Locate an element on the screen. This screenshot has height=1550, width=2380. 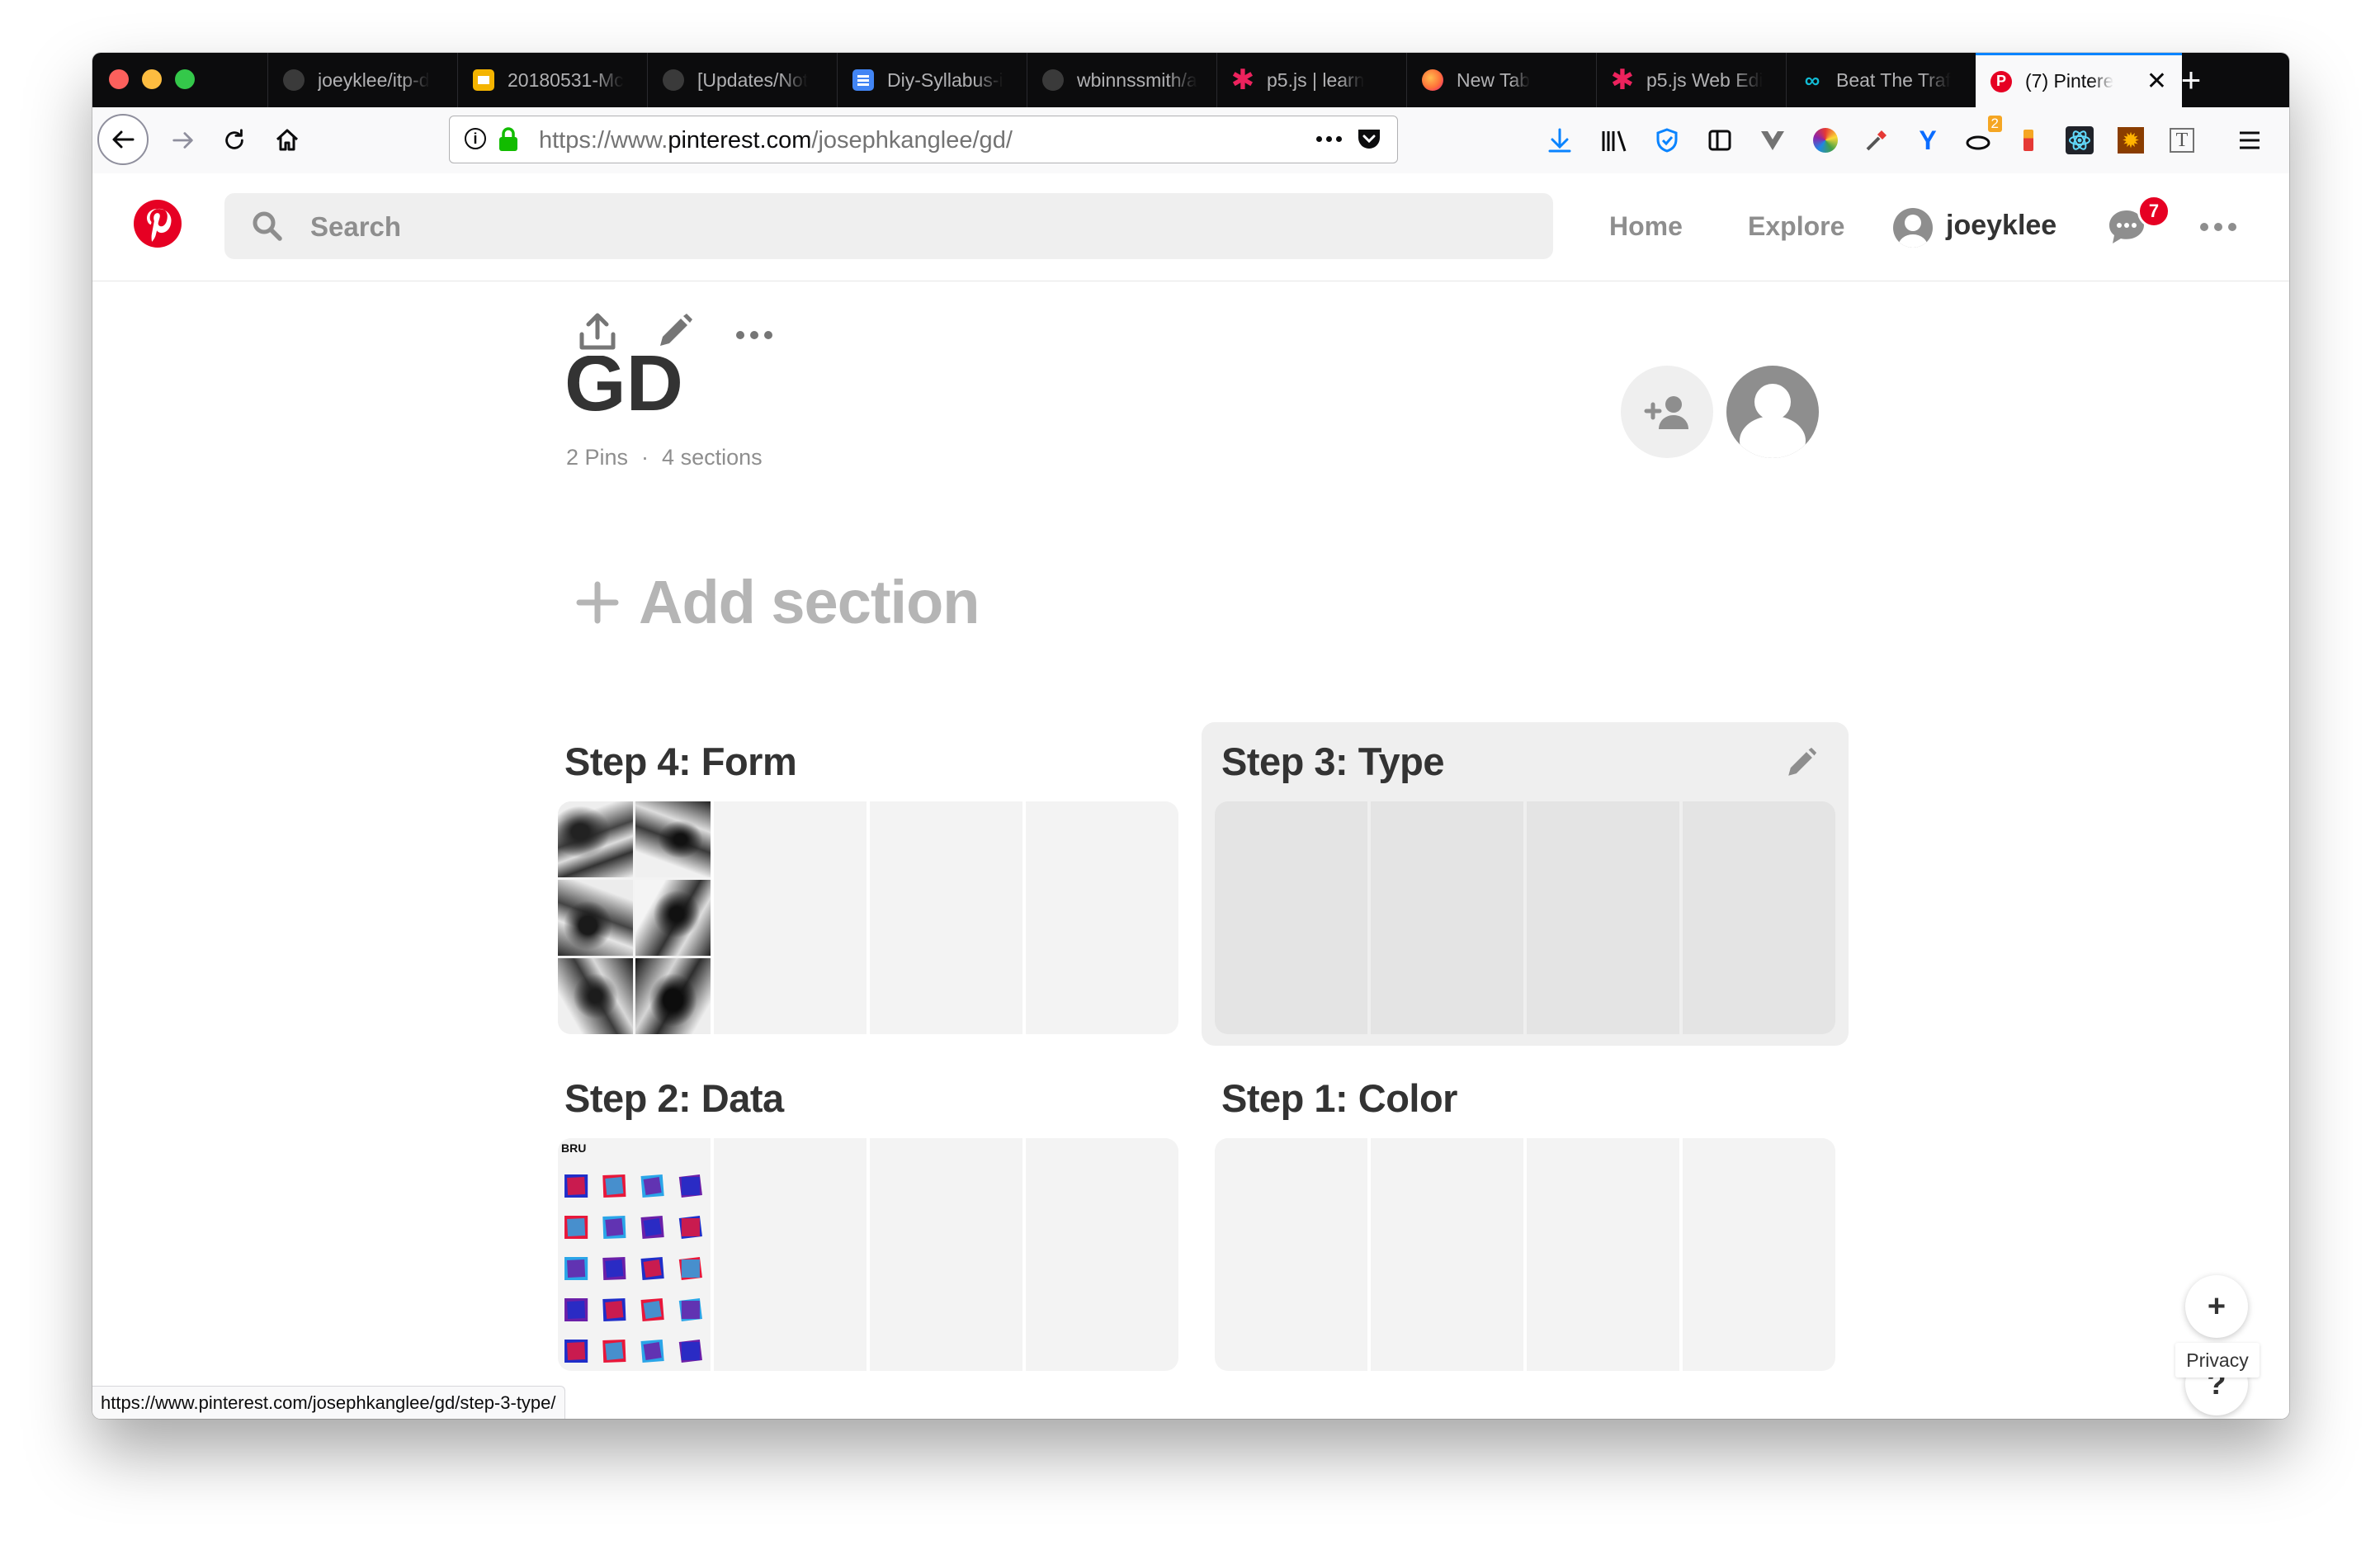
tab-beat-the-traffic: ∞ Beat The Traf is located at coordinates (1881, 80).